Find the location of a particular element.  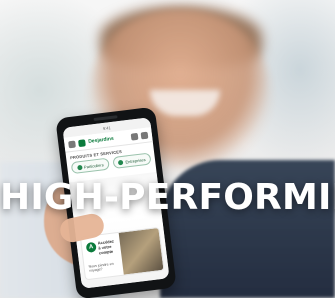

pill-label: Entreprises is located at coordinates (135, 160).